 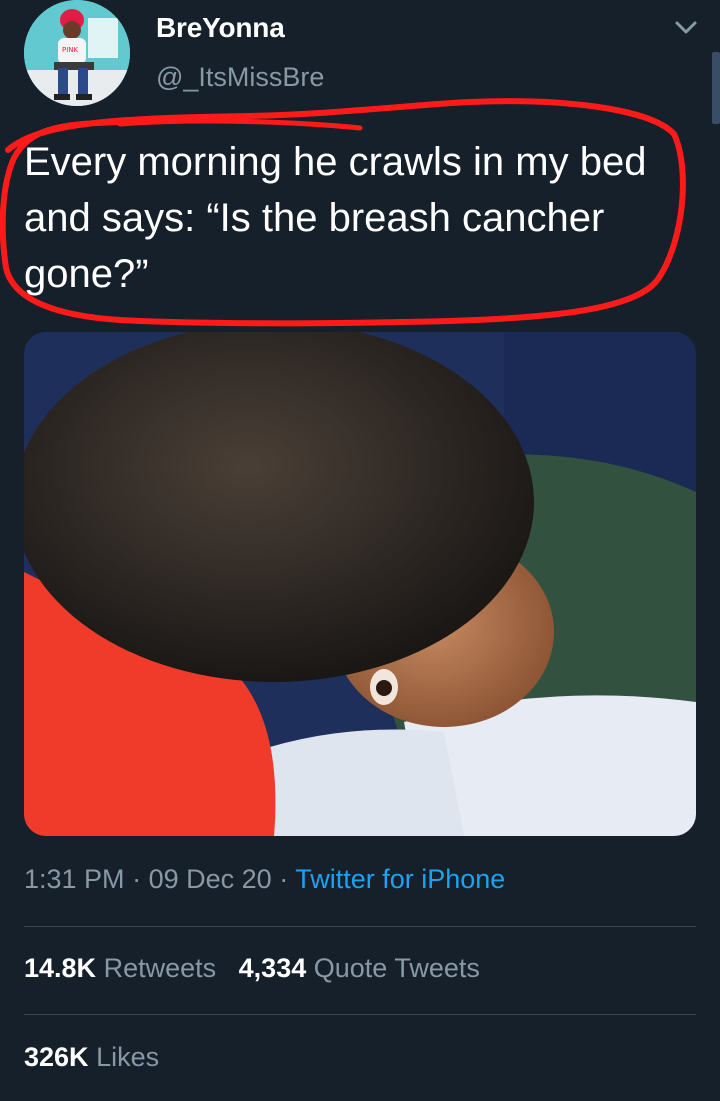 I want to click on avatar: PINK, so click(x=77, y=53).